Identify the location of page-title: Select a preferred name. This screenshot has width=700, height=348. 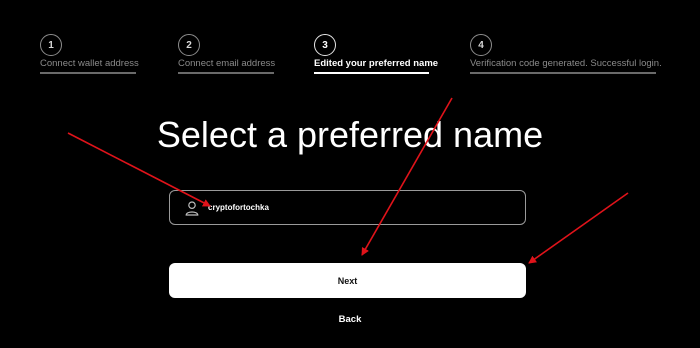
(350, 134).